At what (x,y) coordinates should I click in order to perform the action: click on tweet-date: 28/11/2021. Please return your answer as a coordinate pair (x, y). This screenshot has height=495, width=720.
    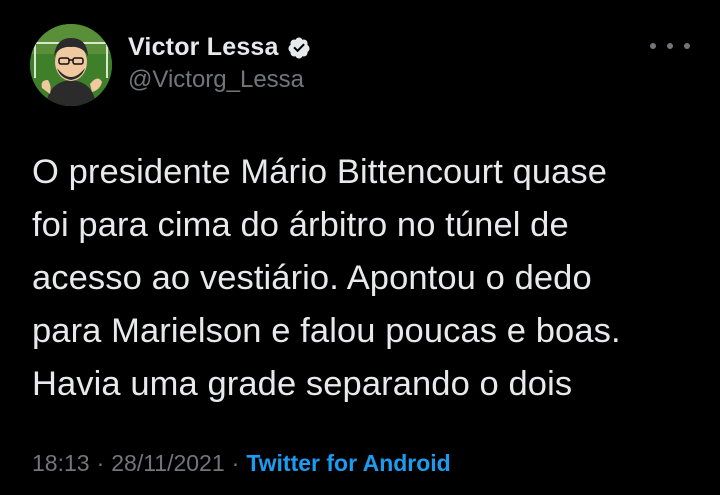
    Looking at the image, I should click on (167, 463).